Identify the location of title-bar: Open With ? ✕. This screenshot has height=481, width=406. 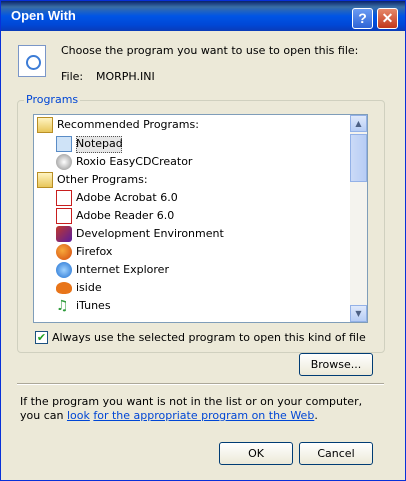
(203, 16).